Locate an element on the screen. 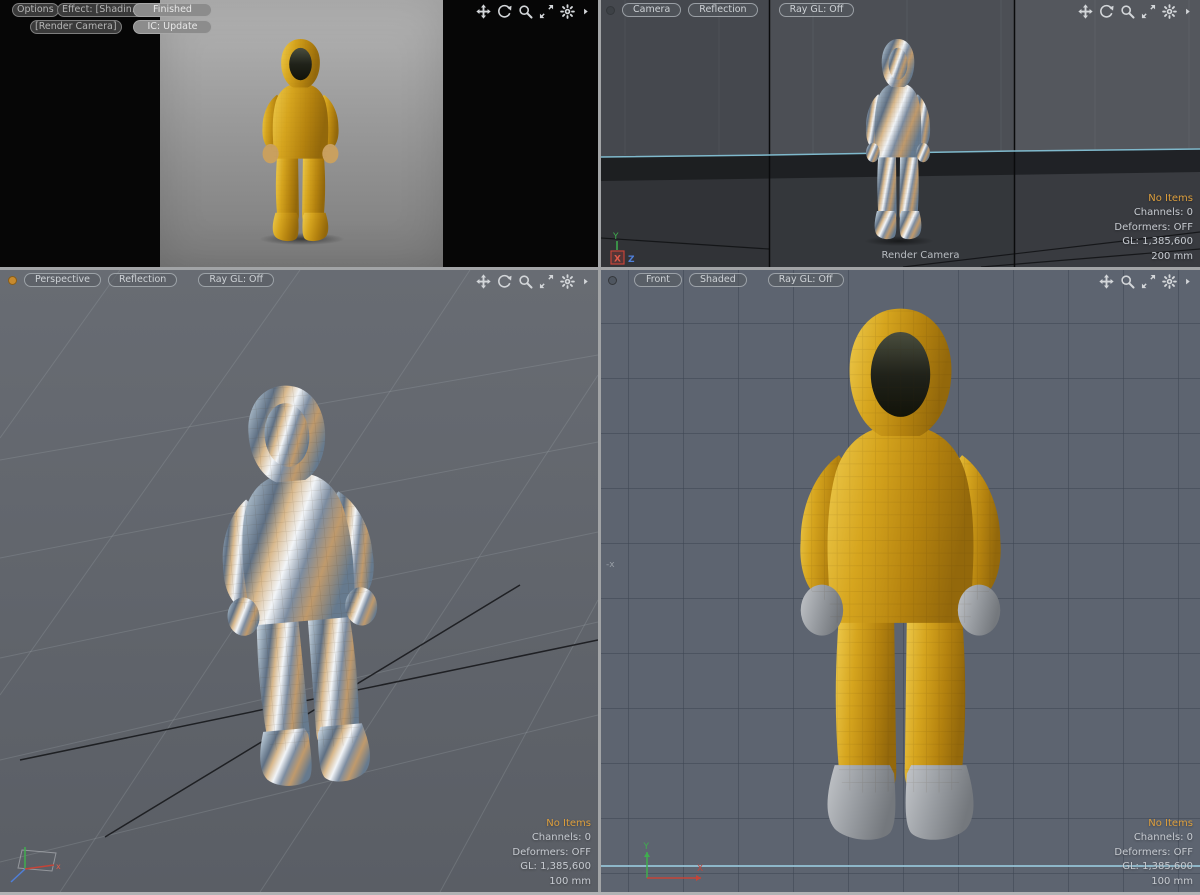 The width and height of the screenshot is (1200, 895). grid-size: 200 mm is located at coordinates (1172, 256).